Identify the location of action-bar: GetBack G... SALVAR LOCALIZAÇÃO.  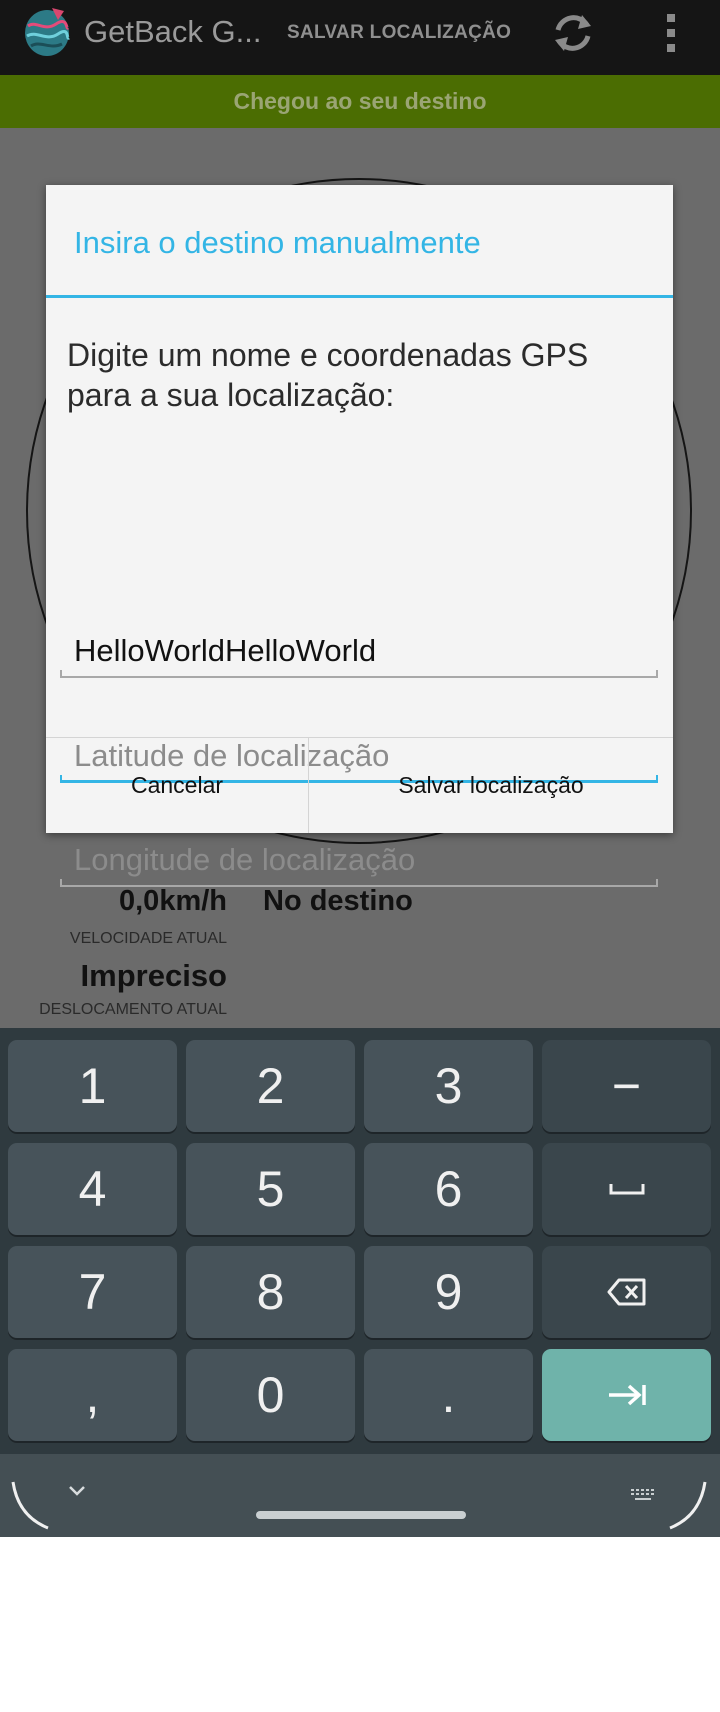
(360, 37).